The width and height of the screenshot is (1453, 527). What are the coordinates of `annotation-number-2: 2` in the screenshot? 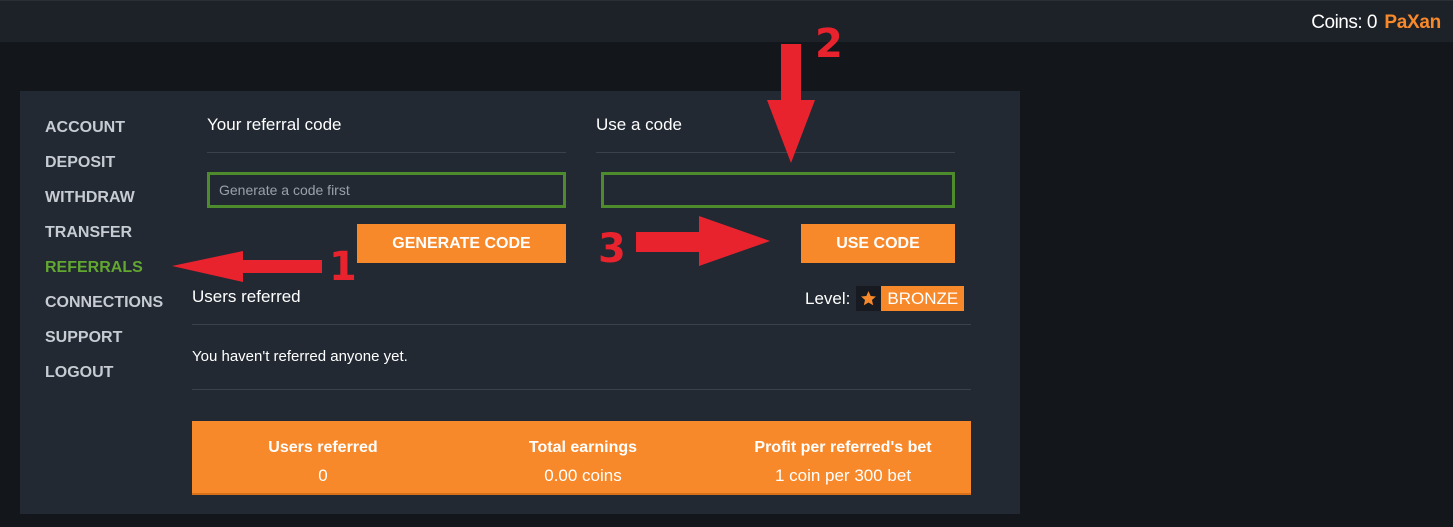 It's located at (829, 44).